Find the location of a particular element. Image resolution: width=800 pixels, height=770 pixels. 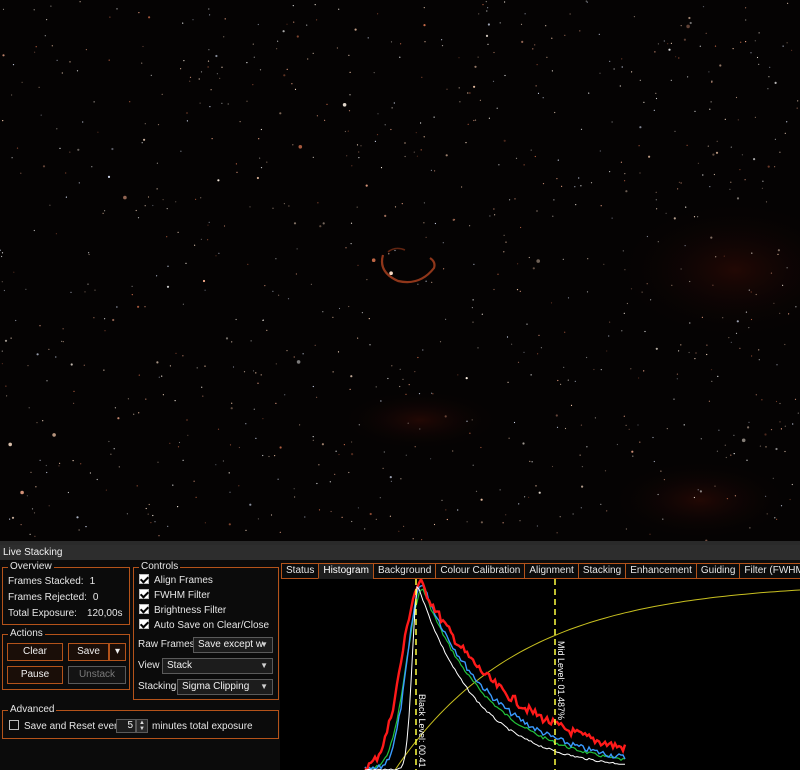

stacking-select: Sigma Clipping ▼ is located at coordinates (225, 687).